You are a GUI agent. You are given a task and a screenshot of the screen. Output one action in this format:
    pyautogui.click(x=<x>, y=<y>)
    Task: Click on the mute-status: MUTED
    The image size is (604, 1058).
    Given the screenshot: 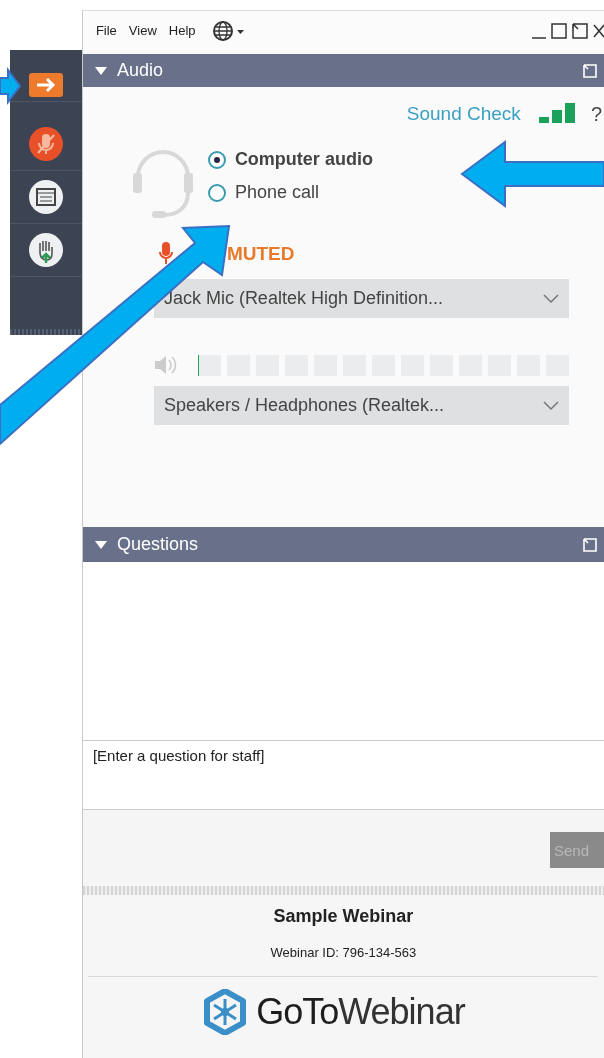 What is the action you would take?
    pyautogui.click(x=260, y=254)
    